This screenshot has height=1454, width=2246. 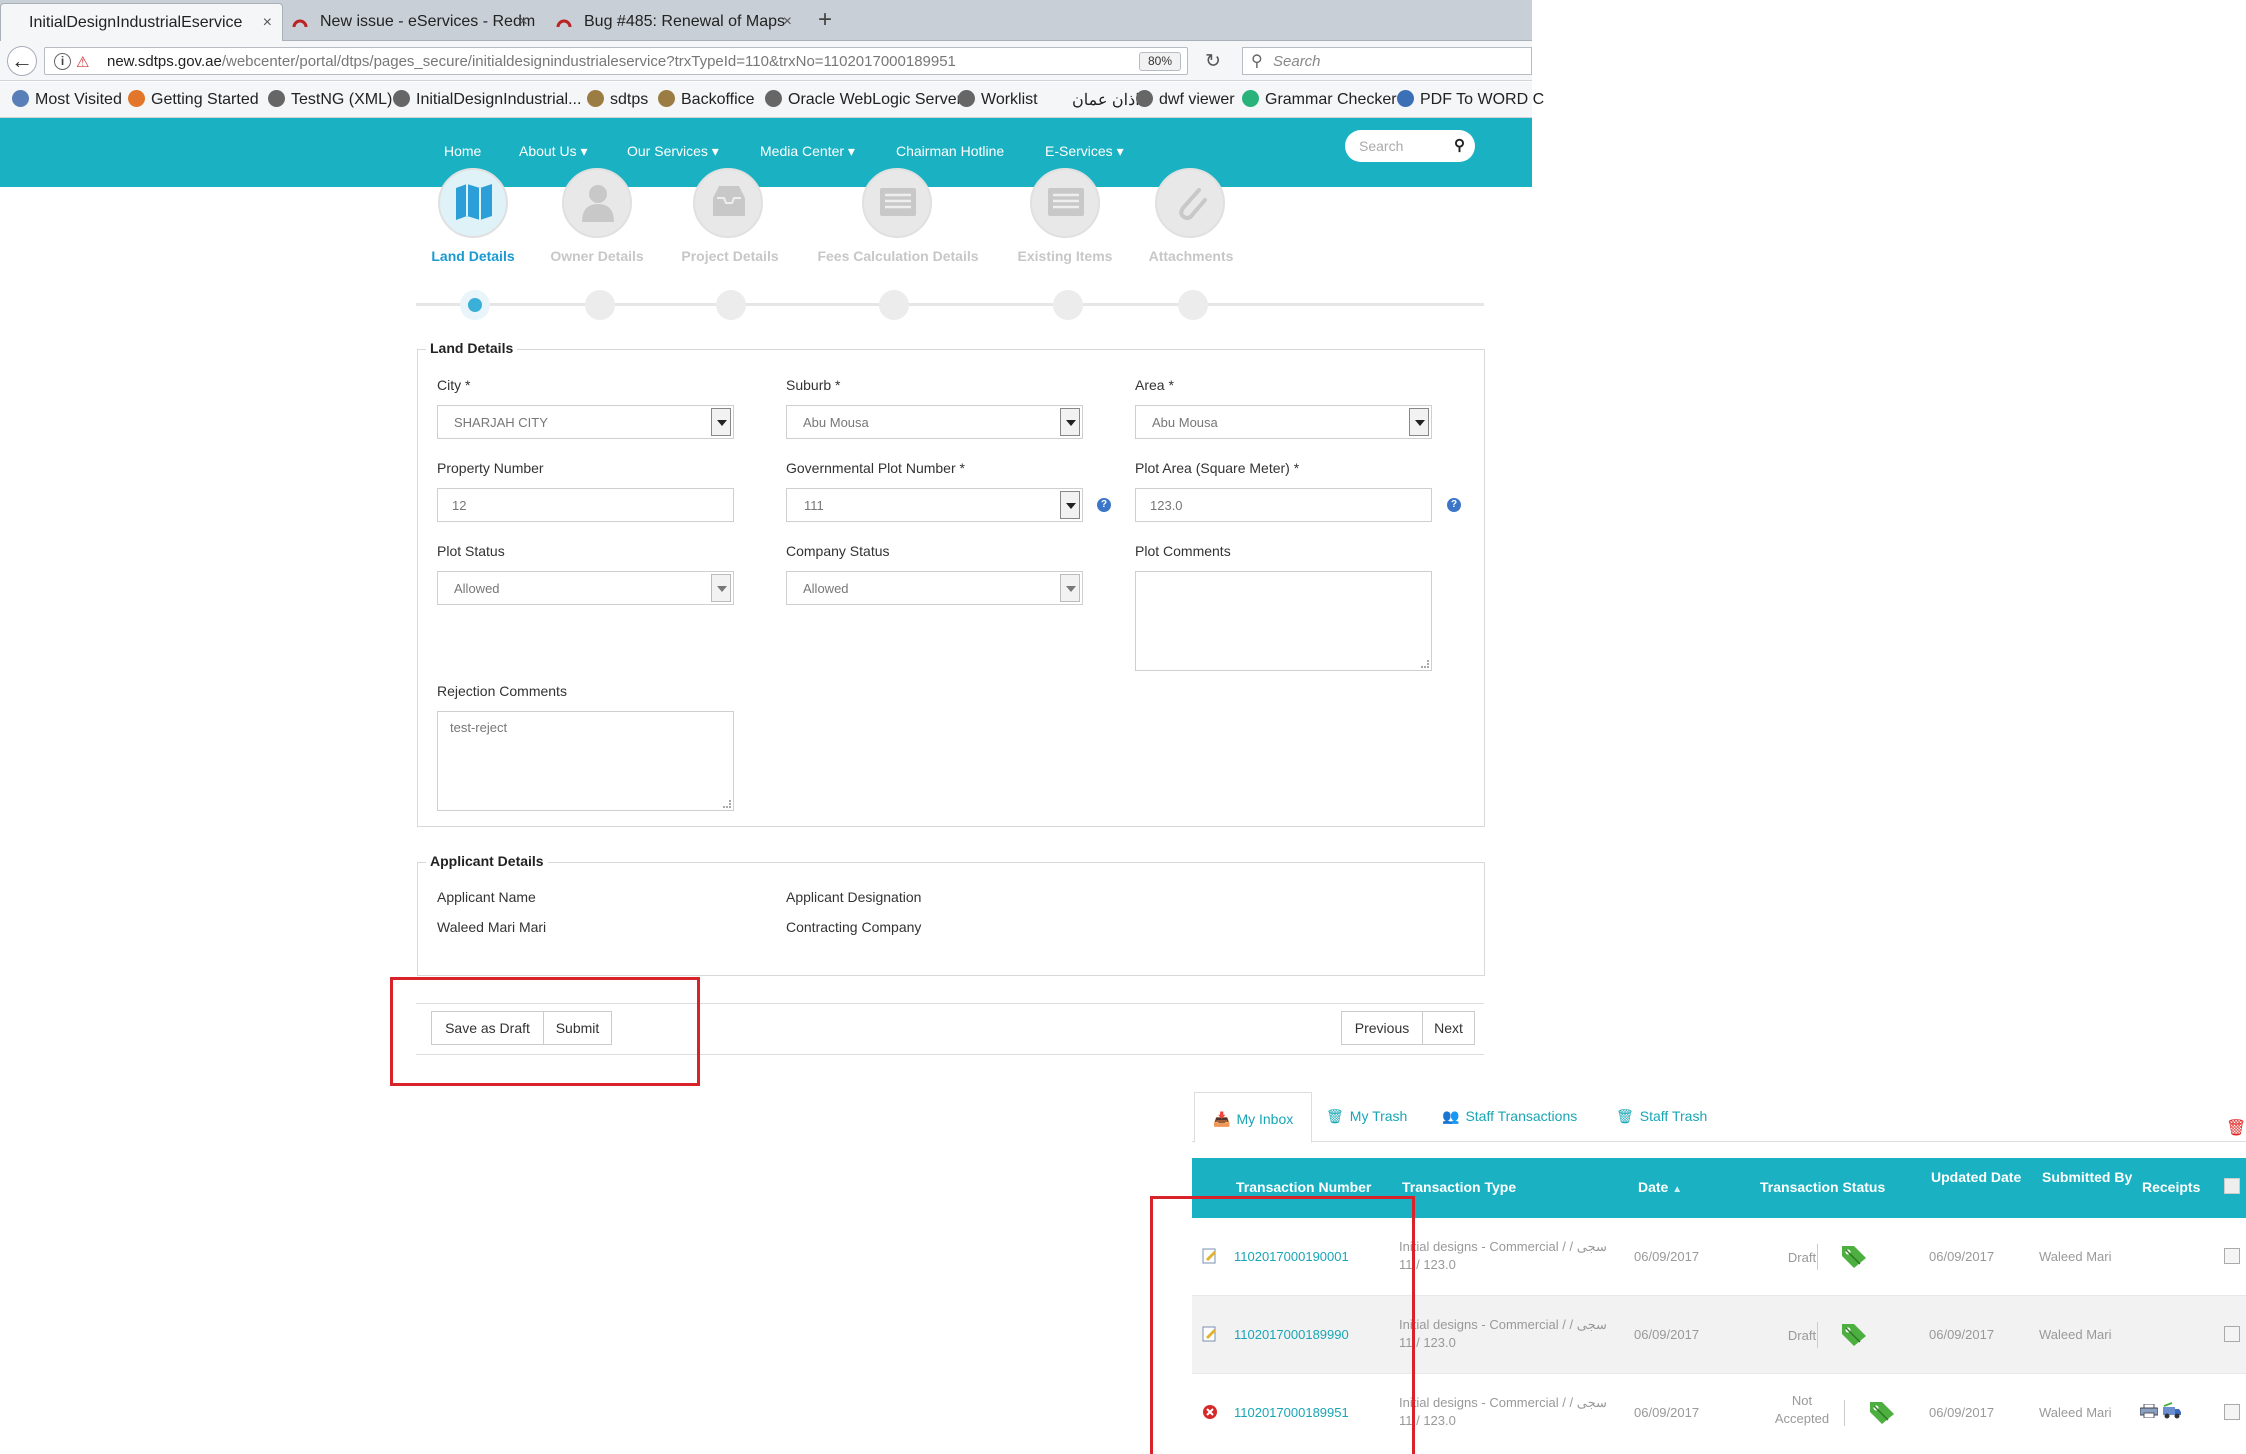 I want to click on step-dot-land-details, so click(x=475, y=305).